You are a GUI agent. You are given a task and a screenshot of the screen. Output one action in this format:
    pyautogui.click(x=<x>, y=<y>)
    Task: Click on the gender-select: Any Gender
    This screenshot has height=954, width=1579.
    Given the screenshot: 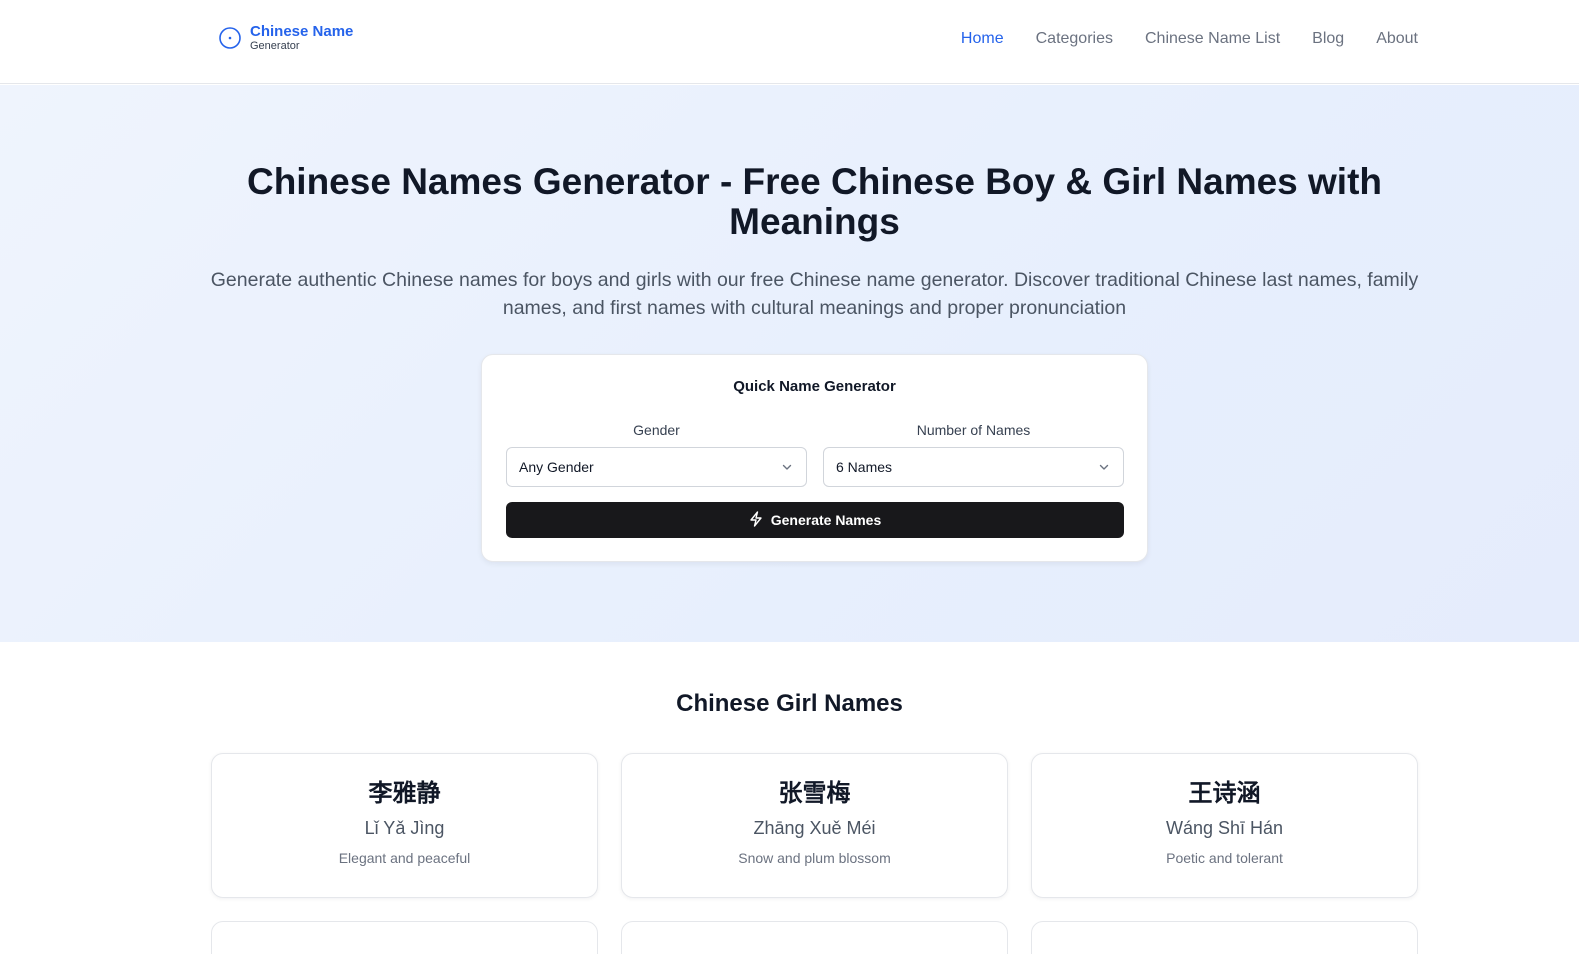 What is the action you would take?
    pyautogui.click(x=656, y=467)
    